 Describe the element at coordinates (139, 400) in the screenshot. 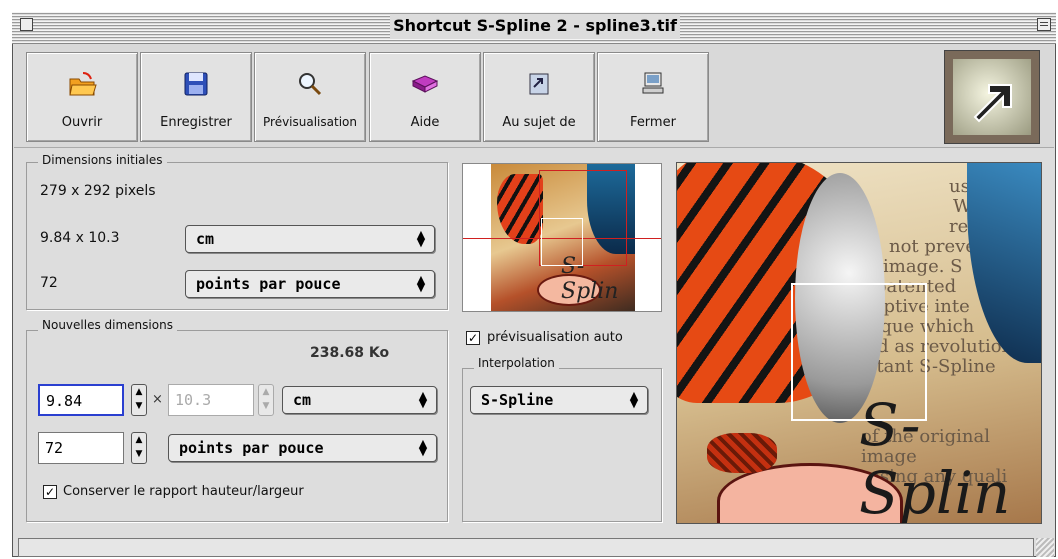

I see `new-width-stepper: ▲ ▼` at that location.